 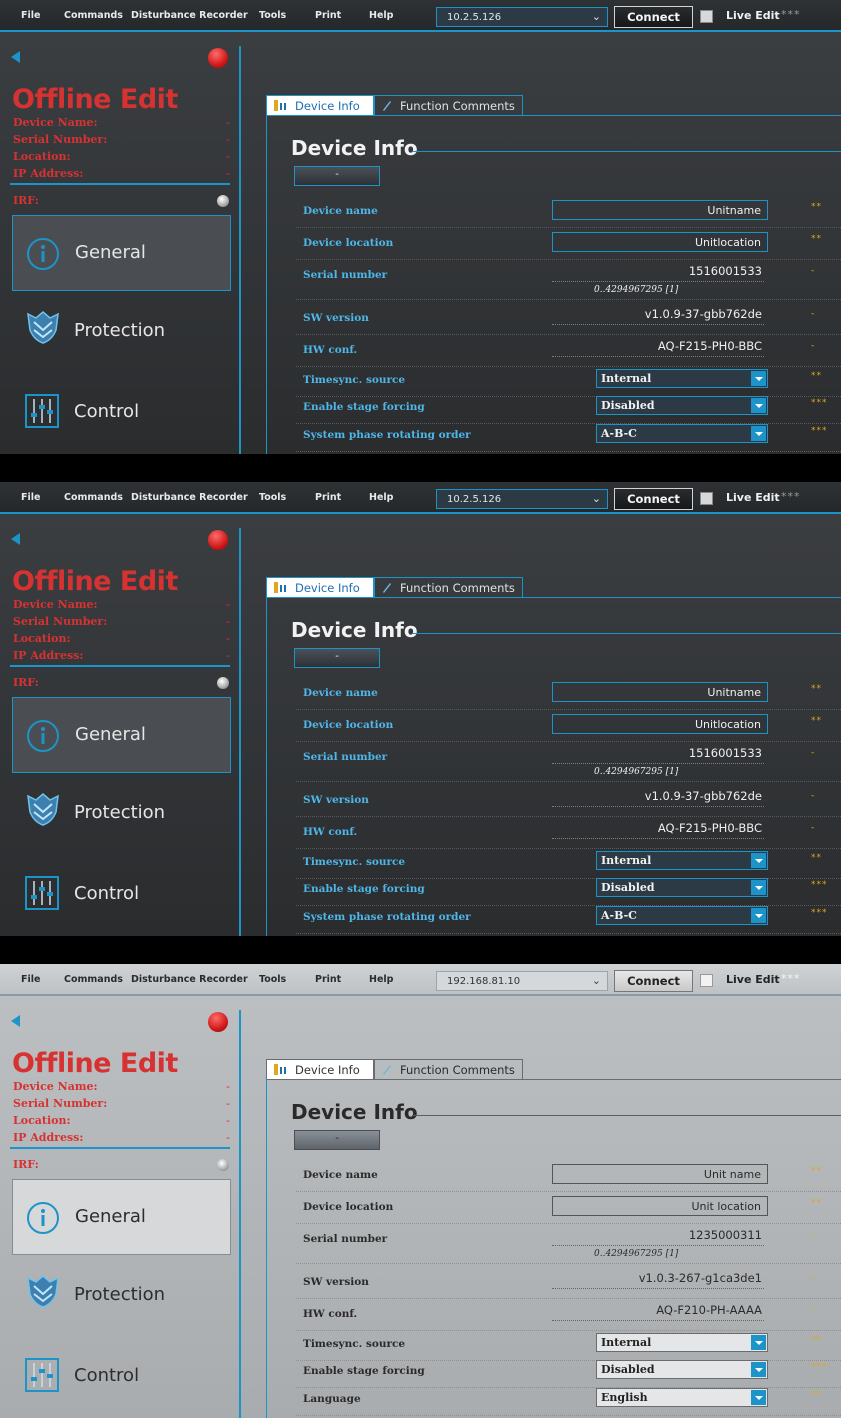 I want to click on setting-text-field: Unit name, so click(x=660, y=1174).